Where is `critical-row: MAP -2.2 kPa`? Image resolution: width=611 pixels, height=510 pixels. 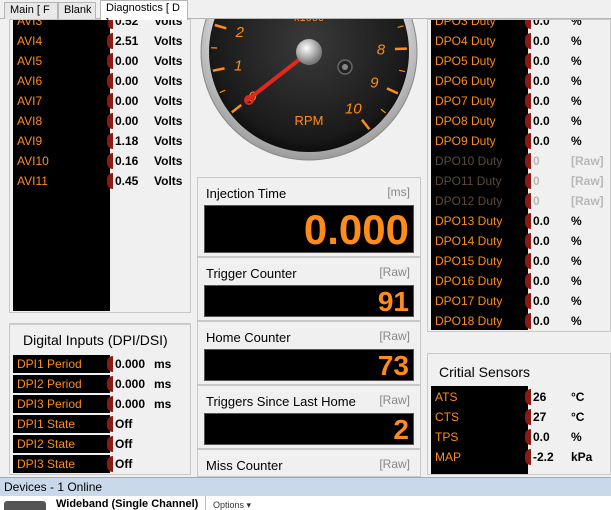 critical-row: MAP -2.2 kPa is located at coordinates (520, 457).